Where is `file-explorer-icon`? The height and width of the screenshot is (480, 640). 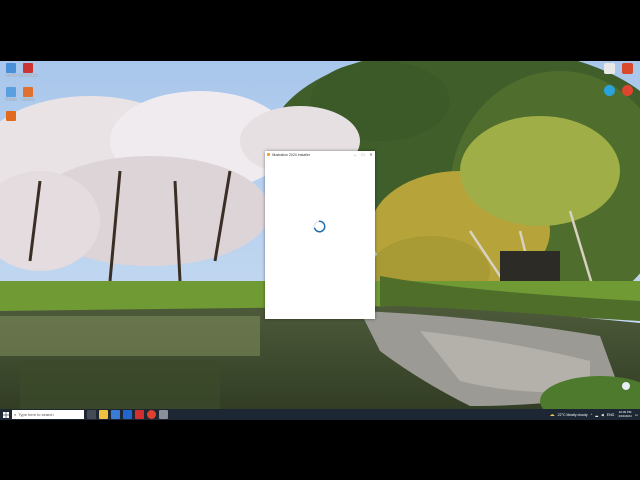
file-explorer-icon is located at coordinates (103, 414).